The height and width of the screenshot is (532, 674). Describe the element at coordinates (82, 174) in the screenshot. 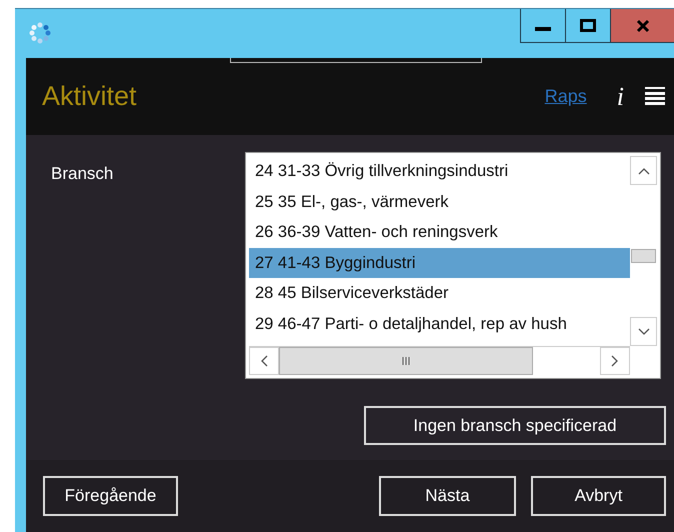

I see `field-label: Bransch` at that location.